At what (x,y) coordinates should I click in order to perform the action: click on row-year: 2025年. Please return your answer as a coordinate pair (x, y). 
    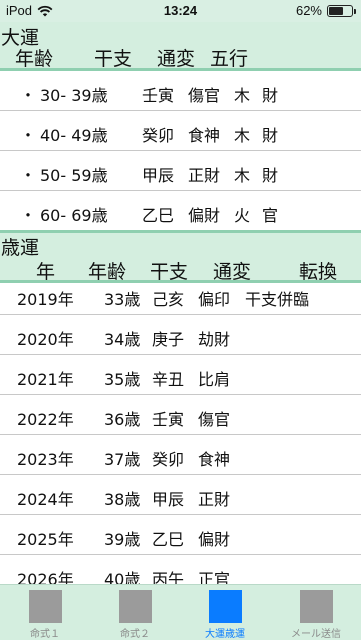
    Looking at the image, I should click on (45, 539).